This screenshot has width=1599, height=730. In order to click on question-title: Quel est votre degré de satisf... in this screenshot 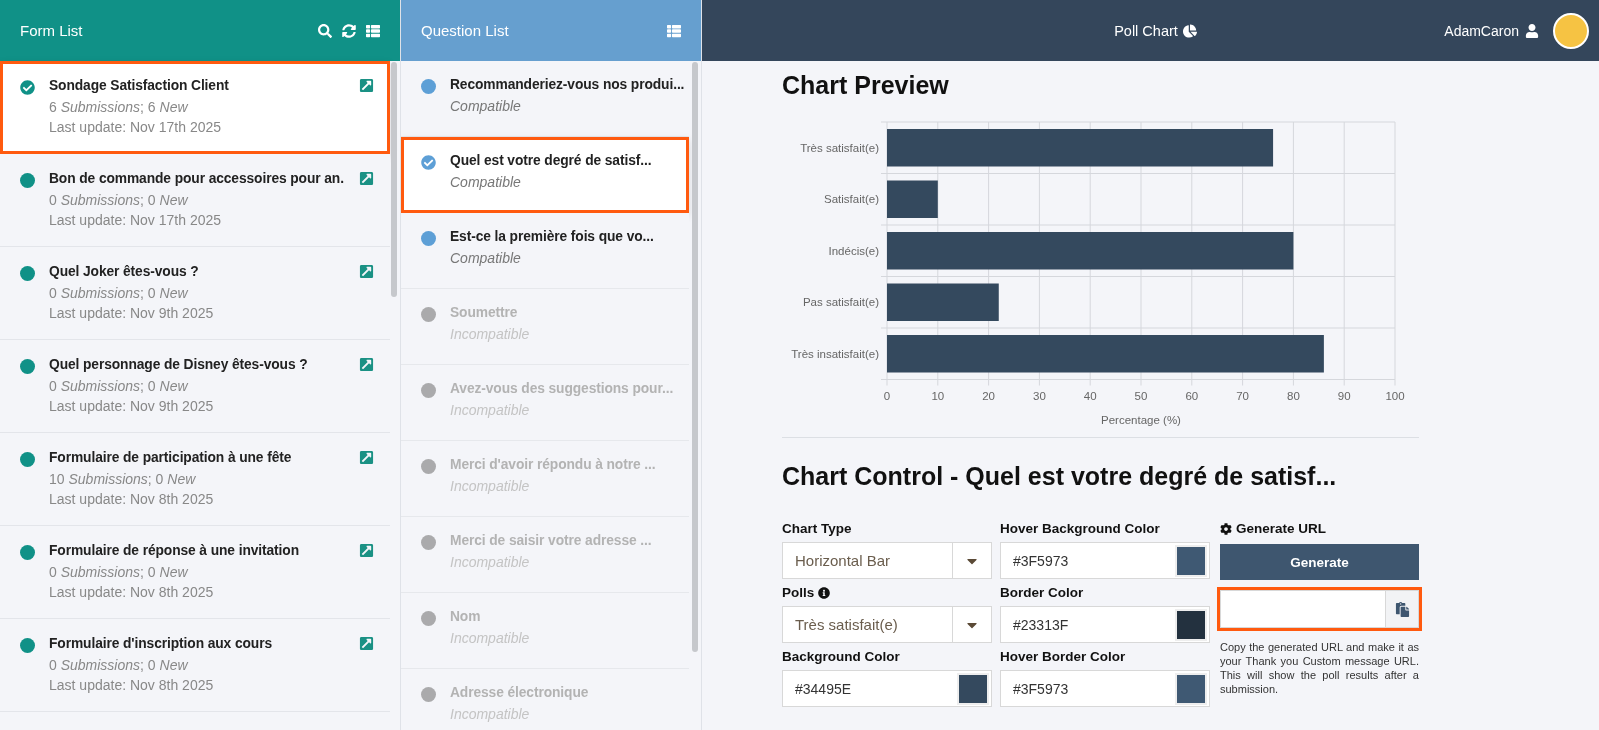, I will do `click(551, 160)`.